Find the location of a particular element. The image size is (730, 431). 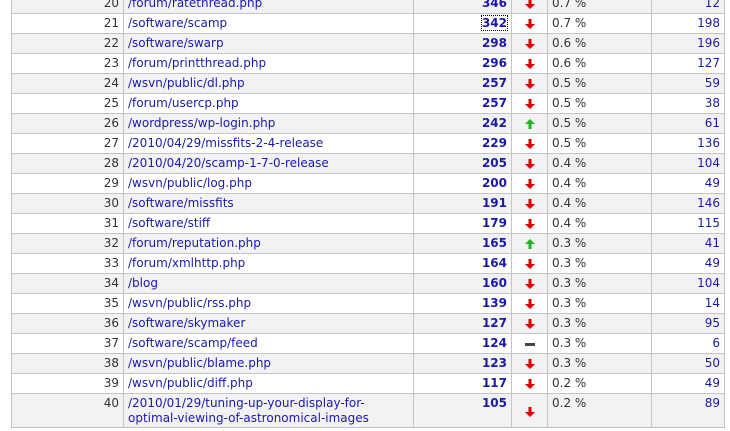

url-cell: /2010/04/20/scamp-1-7-0-release is located at coordinates (268, 163).